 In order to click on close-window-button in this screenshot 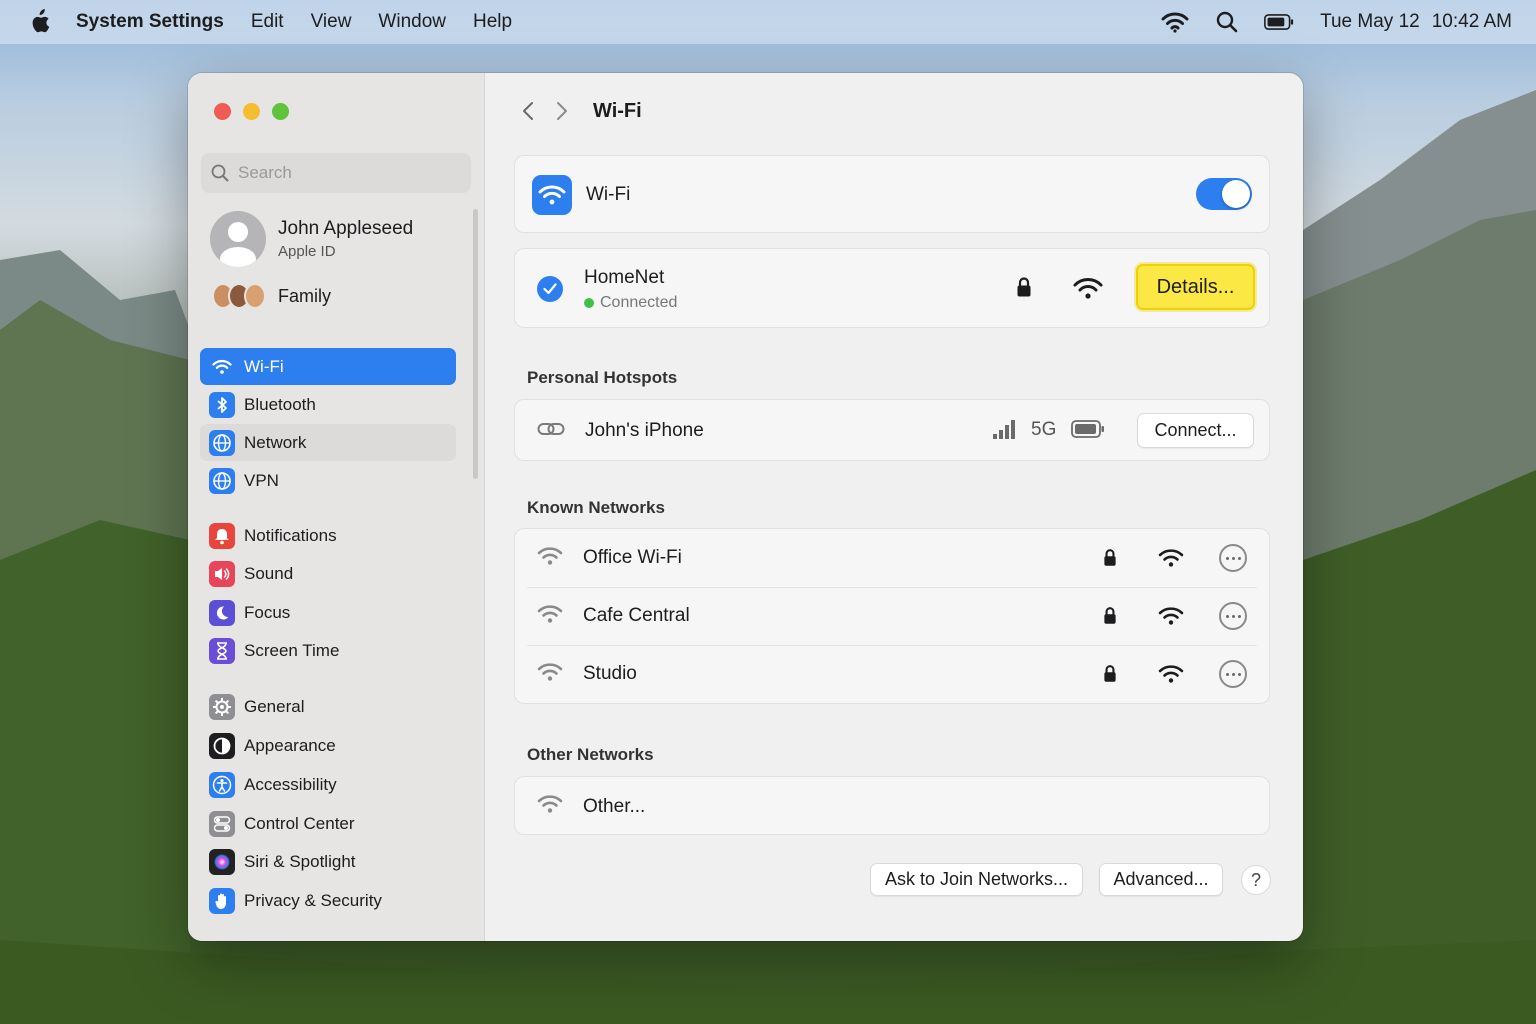, I will do `click(222, 111)`.